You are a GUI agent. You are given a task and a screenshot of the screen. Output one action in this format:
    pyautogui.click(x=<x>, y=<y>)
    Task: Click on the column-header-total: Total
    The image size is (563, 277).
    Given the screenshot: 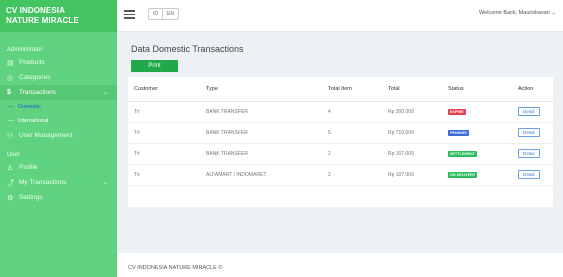 What is the action you would take?
    pyautogui.click(x=412, y=89)
    